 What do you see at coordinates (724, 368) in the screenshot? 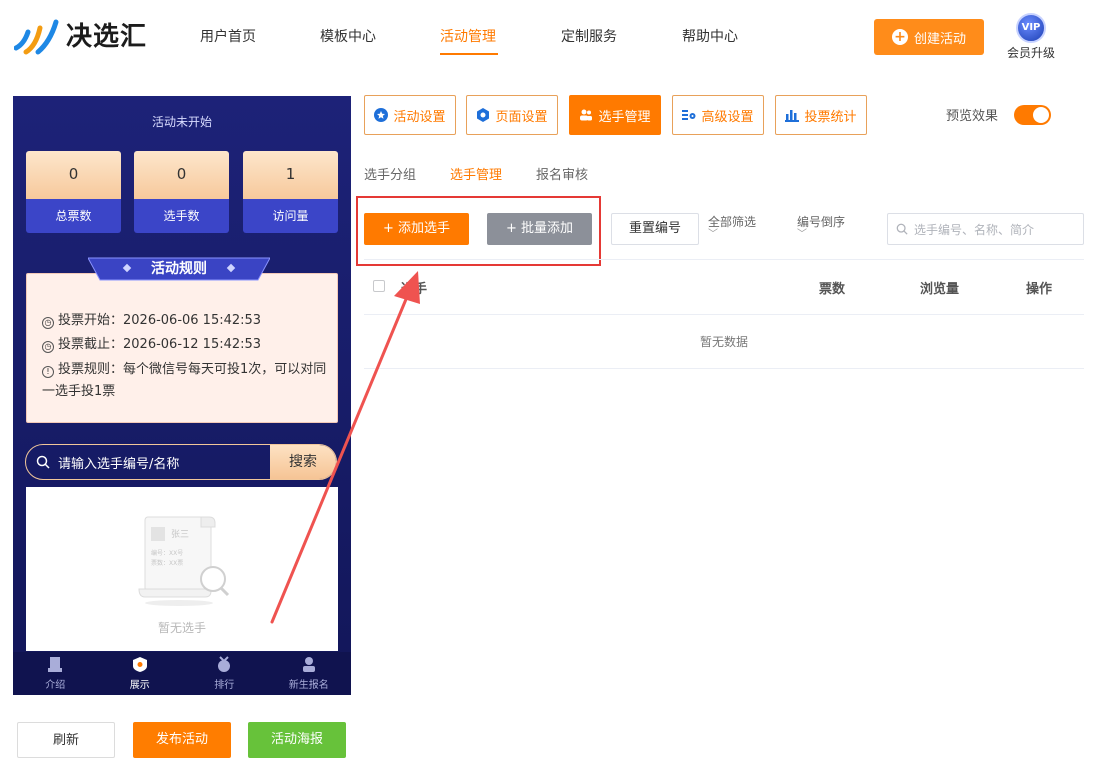
I see `table-bottom-divider` at bounding box center [724, 368].